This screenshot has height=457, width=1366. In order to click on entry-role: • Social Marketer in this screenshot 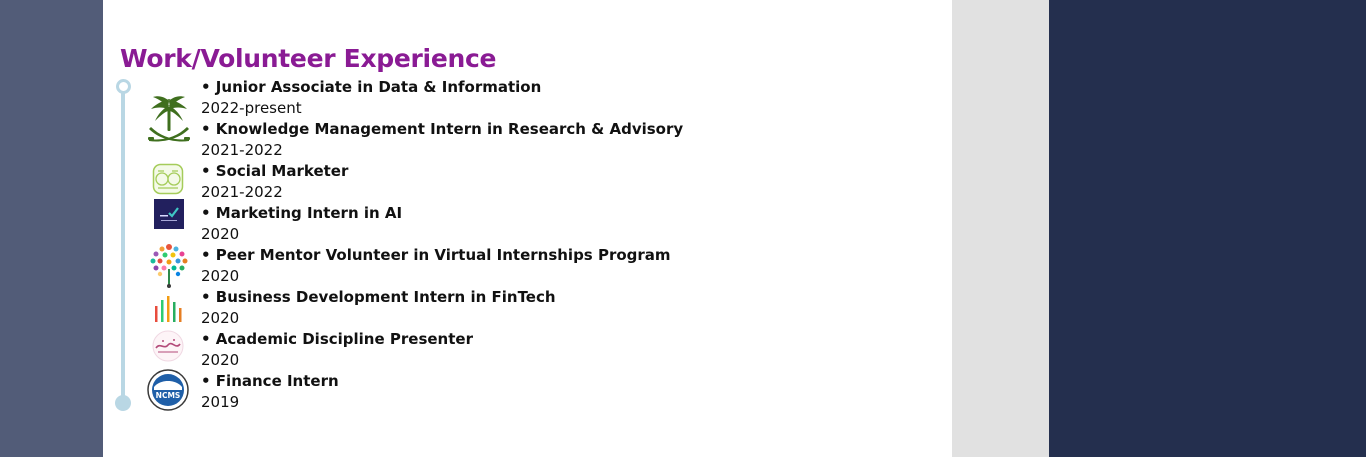, I will do `click(275, 171)`.